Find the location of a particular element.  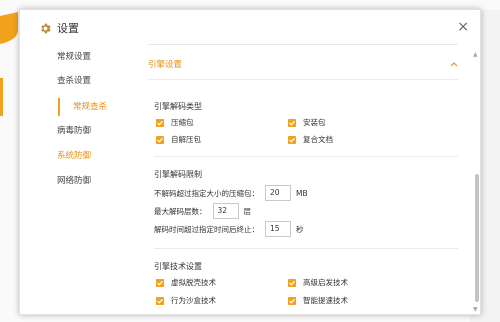

checkbox-label: 压缩包 is located at coordinates (182, 122).